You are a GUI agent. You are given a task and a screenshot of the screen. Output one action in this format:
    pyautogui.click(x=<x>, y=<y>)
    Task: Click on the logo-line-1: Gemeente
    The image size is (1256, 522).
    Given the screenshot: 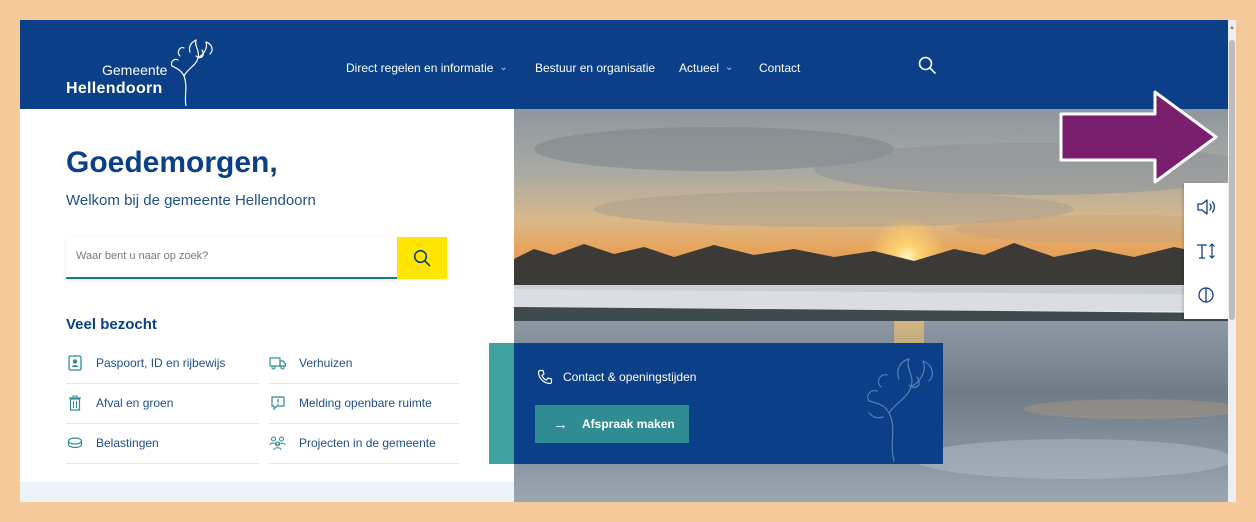 What is the action you would take?
    pyautogui.click(x=135, y=70)
    